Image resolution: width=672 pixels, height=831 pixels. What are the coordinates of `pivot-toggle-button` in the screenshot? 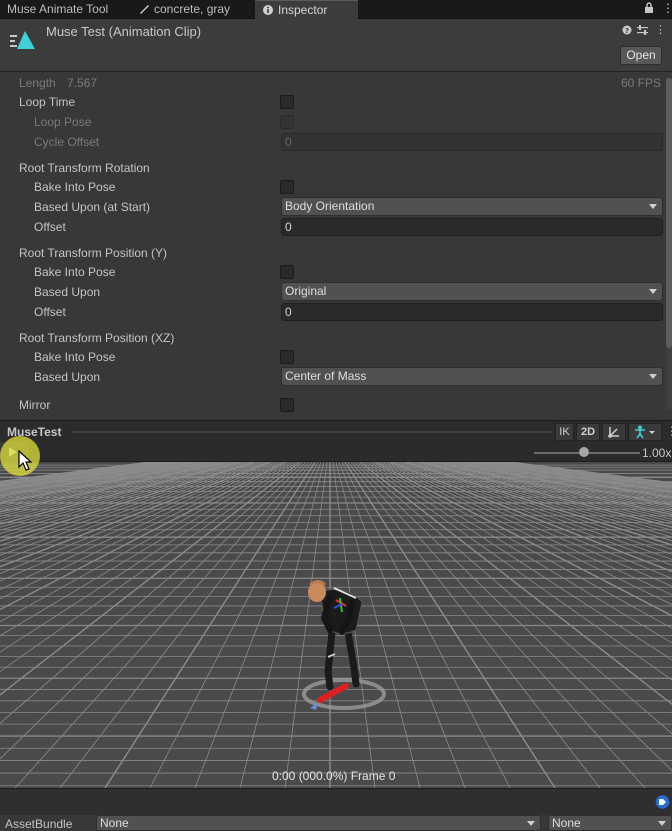 It's located at (614, 432).